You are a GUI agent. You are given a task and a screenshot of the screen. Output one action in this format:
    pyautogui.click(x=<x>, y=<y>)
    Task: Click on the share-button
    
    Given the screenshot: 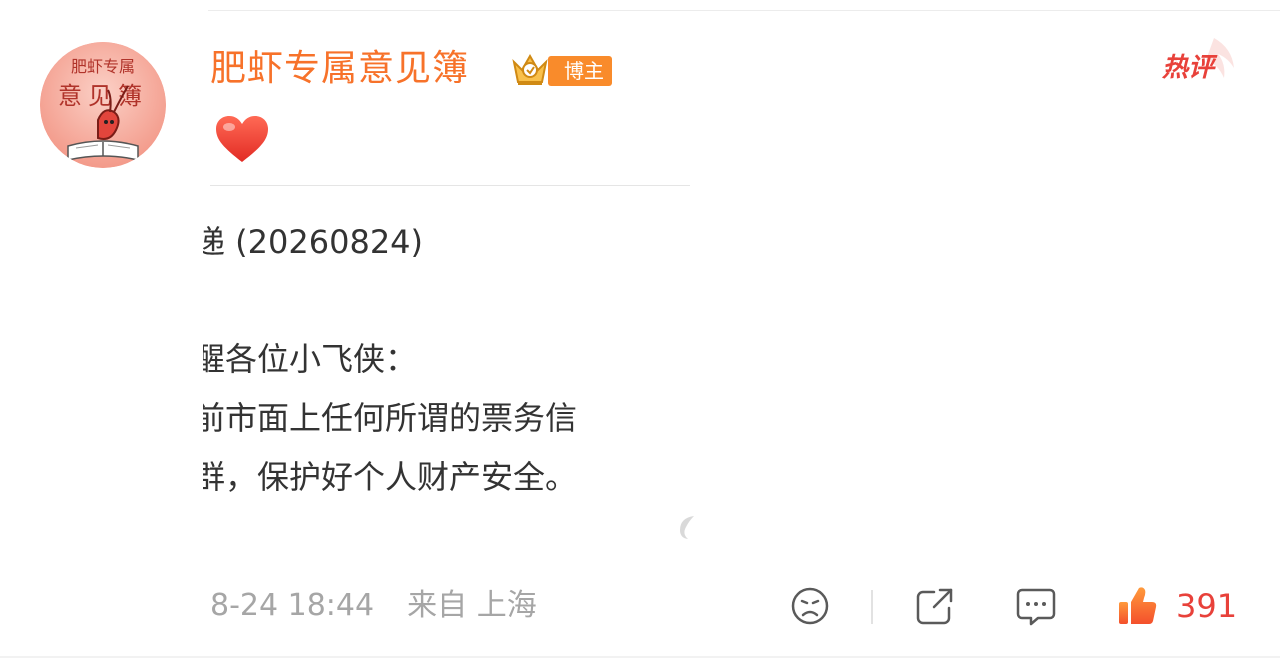 What is the action you would take?
    pyautogui.click(x=935, y=606)
    